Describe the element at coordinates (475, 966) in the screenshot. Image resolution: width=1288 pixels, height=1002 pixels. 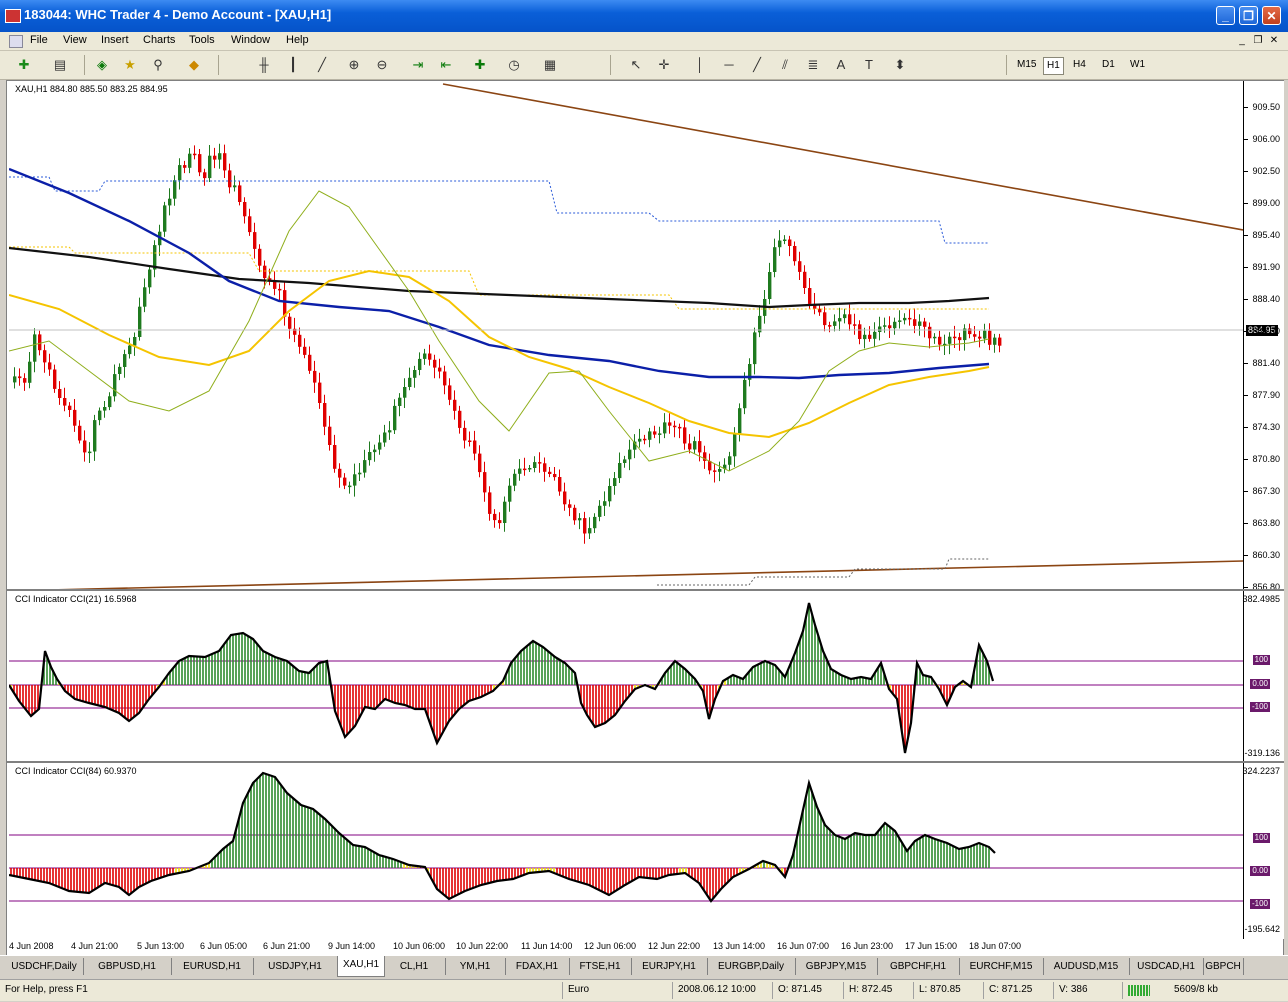
I see `tab-ym-h1: YM,H1` at that location.